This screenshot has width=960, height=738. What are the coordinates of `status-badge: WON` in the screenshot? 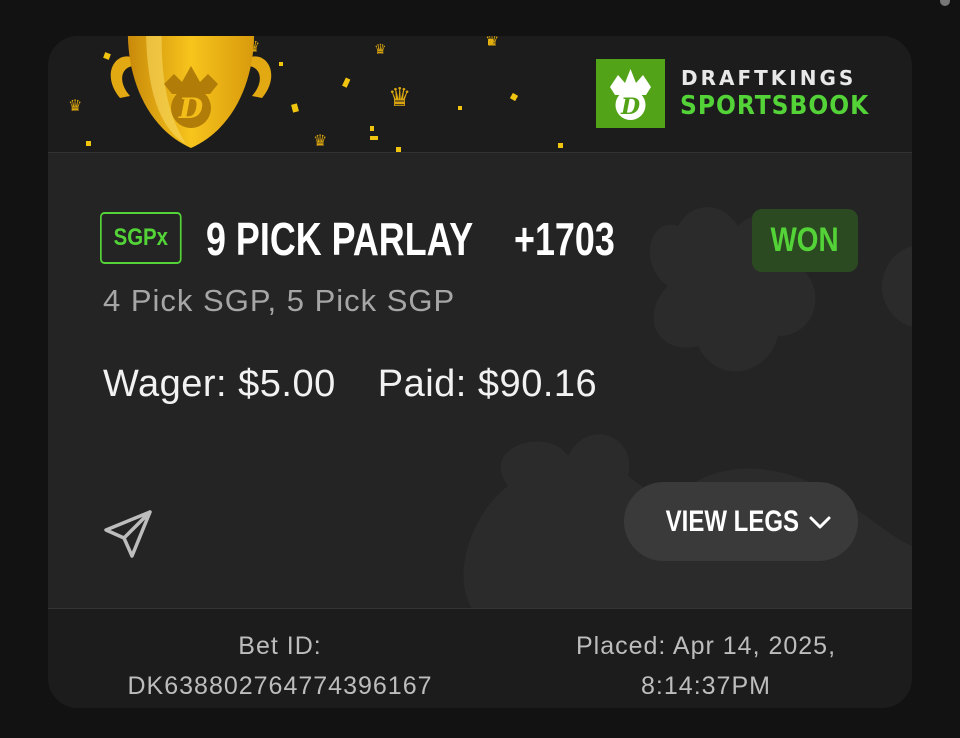 It's located at (805, 240).